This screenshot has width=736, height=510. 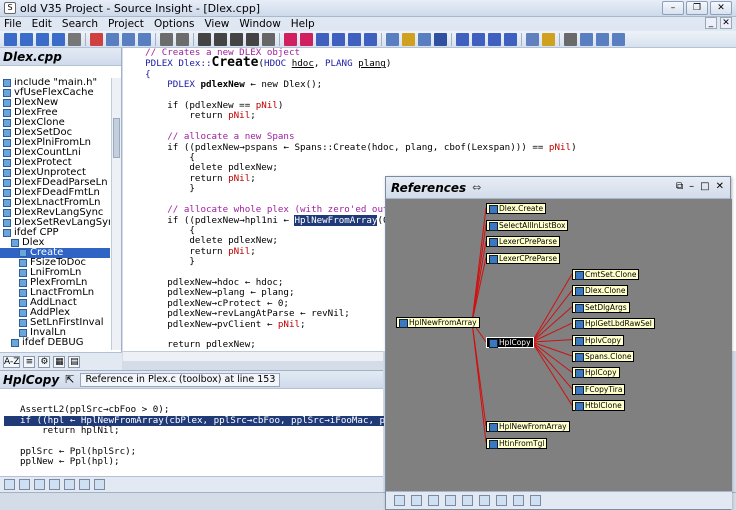 I want to click on symbol-list-item: ifdef CPP, so click(x=55, y=233).